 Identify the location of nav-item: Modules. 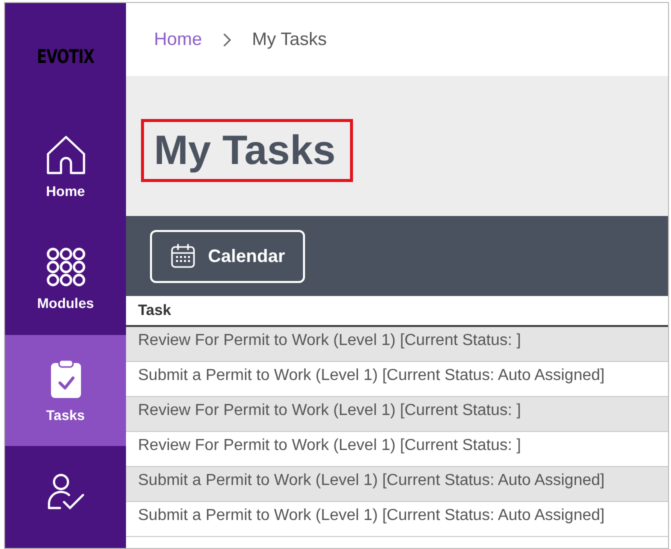
(65, 279).